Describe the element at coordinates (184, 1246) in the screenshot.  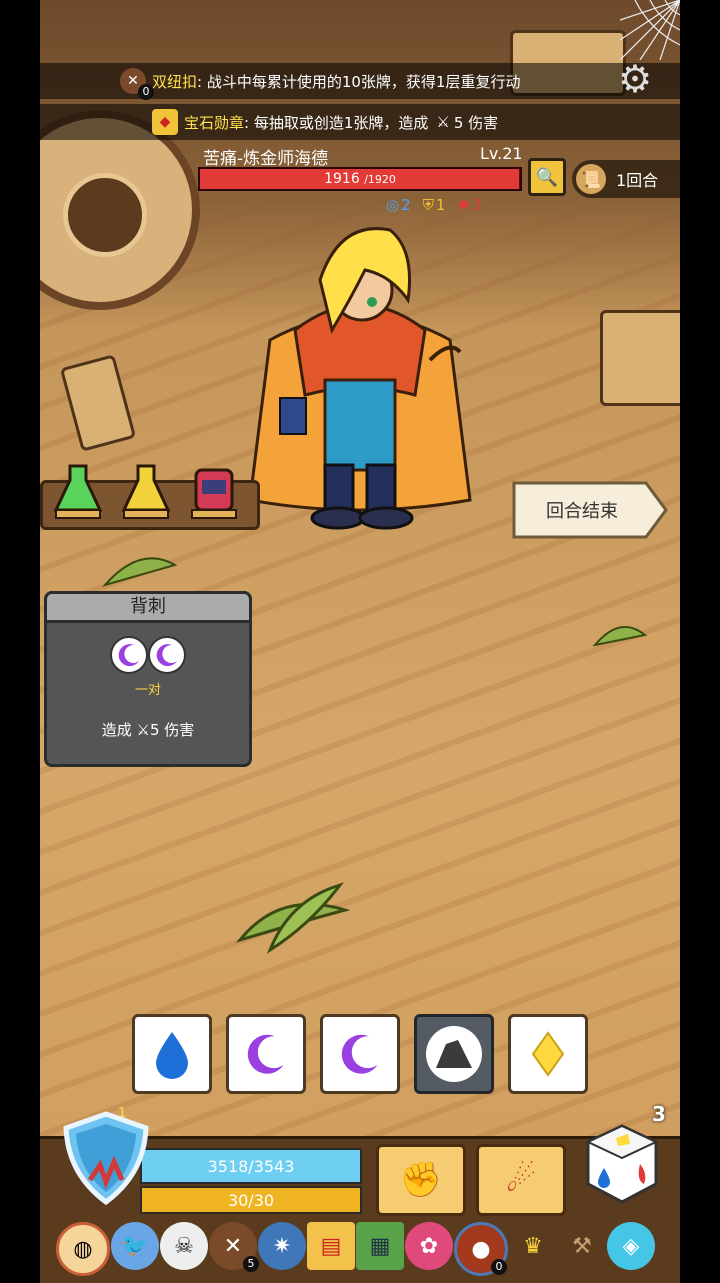
I see `skull-relic-icon: ☠` at that location.